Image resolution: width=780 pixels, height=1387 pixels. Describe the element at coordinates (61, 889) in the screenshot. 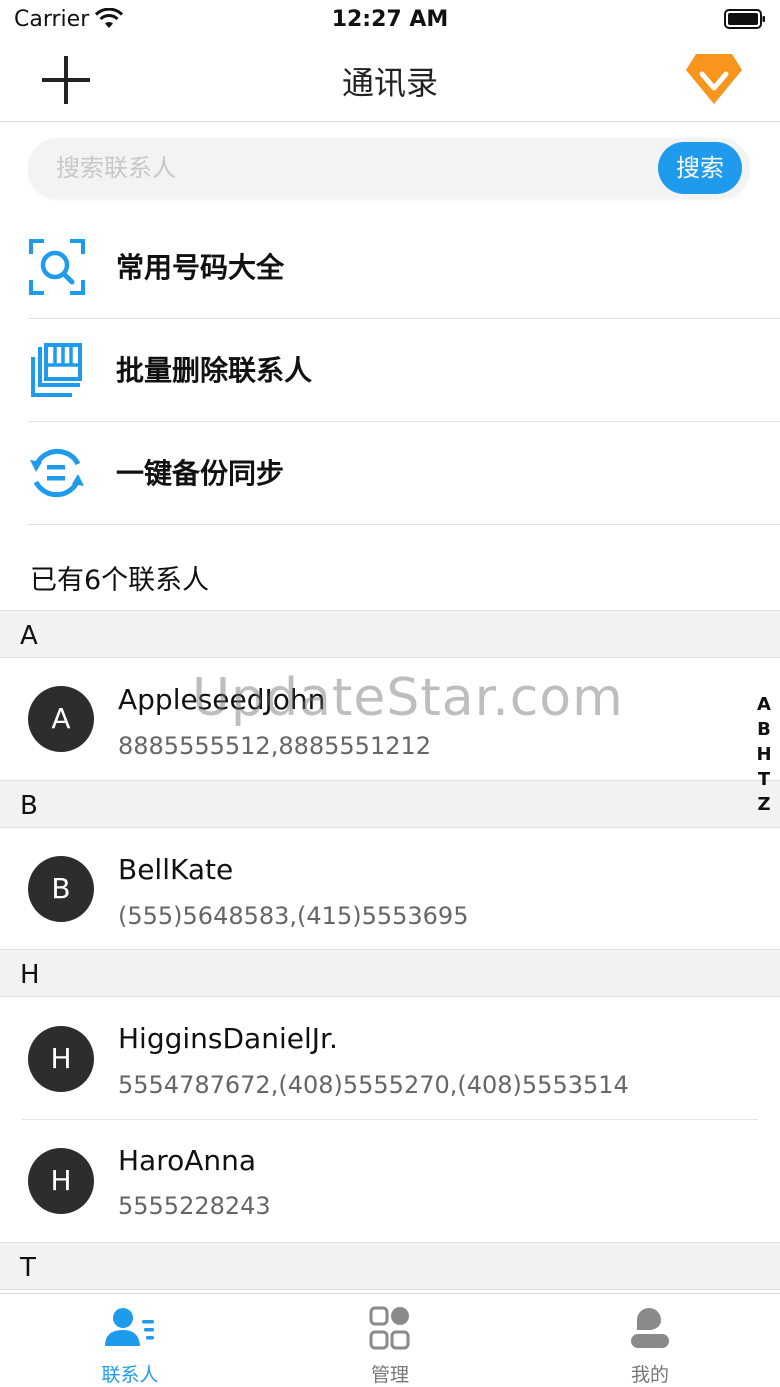

I see `avatar: B` at that location.